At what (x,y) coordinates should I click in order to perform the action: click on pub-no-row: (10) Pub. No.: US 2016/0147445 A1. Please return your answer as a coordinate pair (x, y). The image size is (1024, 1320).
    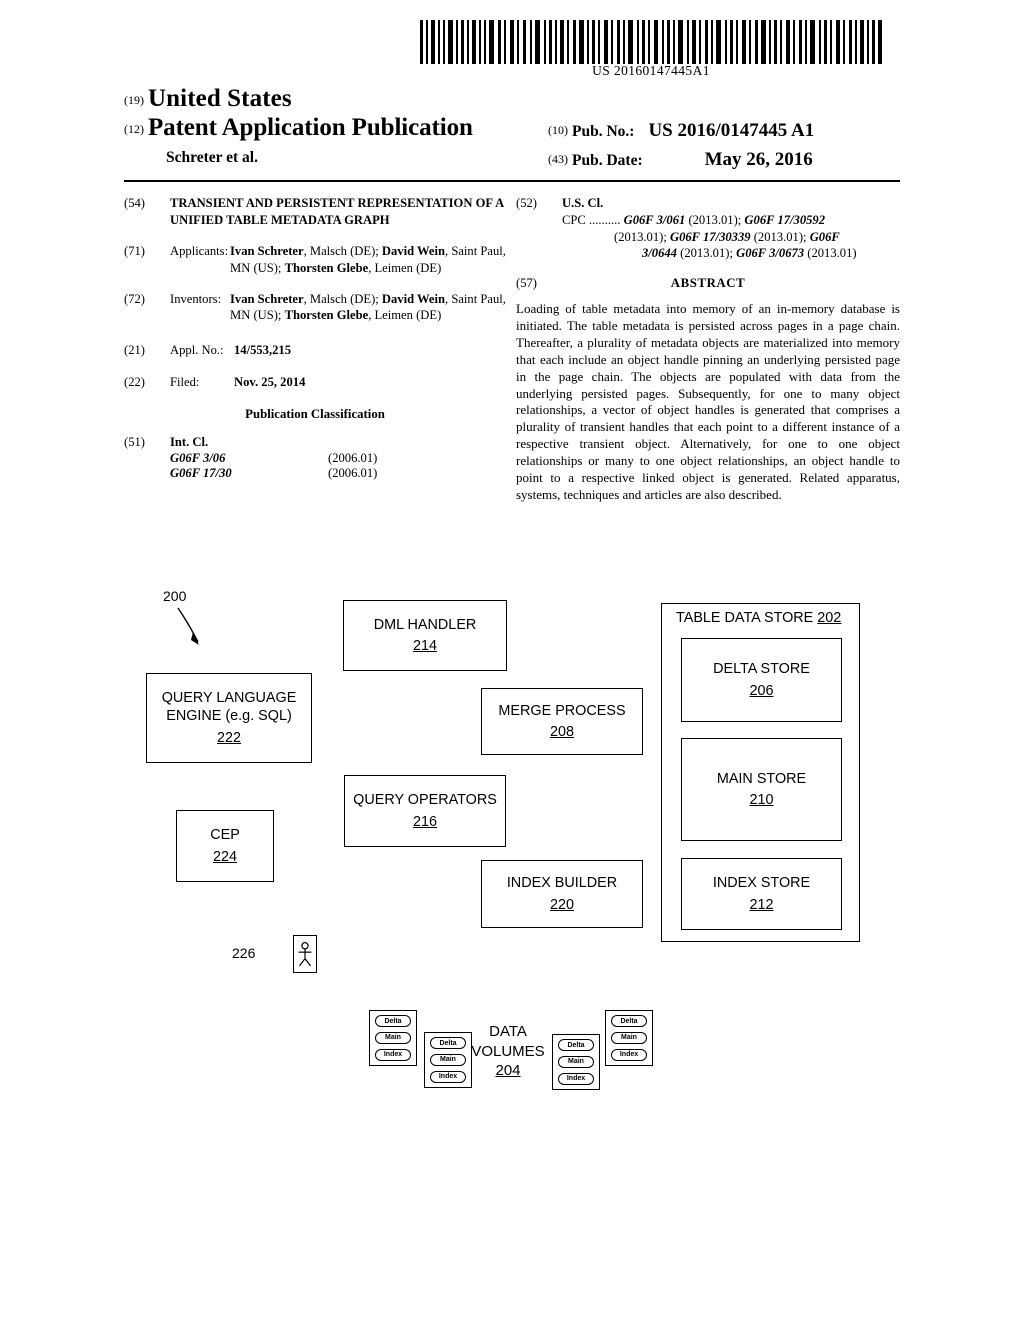
    Looking at the image, I should click on (681, 131).